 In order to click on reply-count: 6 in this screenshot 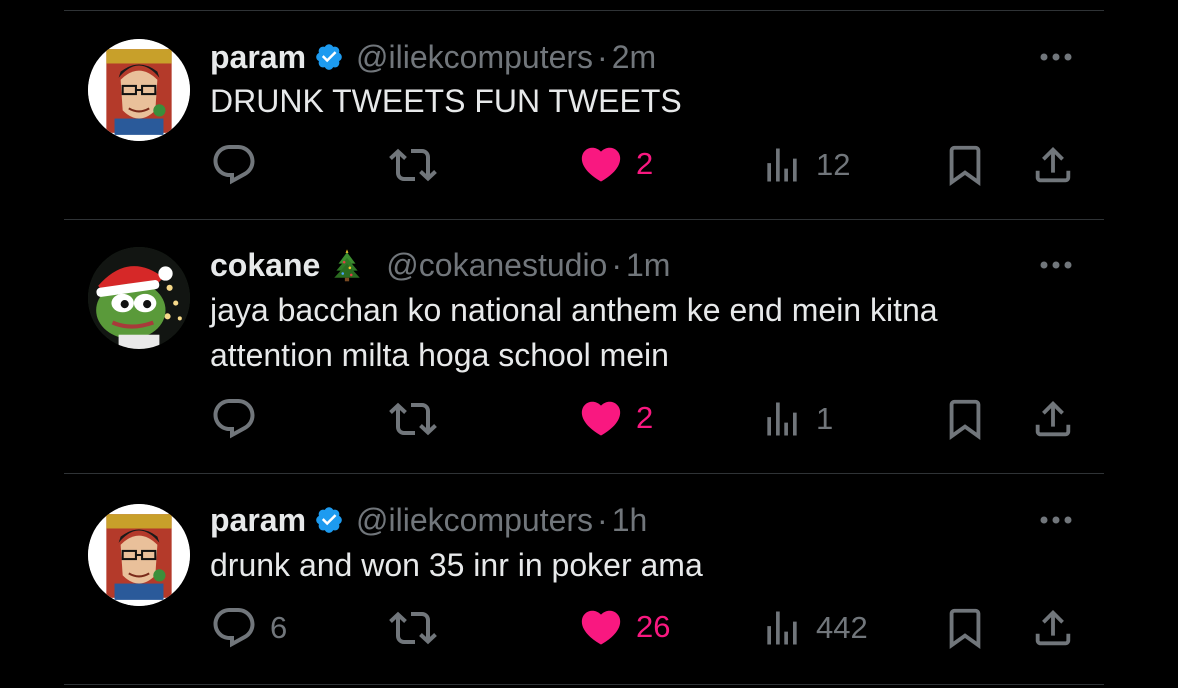, I will do `click(279, 627)`.